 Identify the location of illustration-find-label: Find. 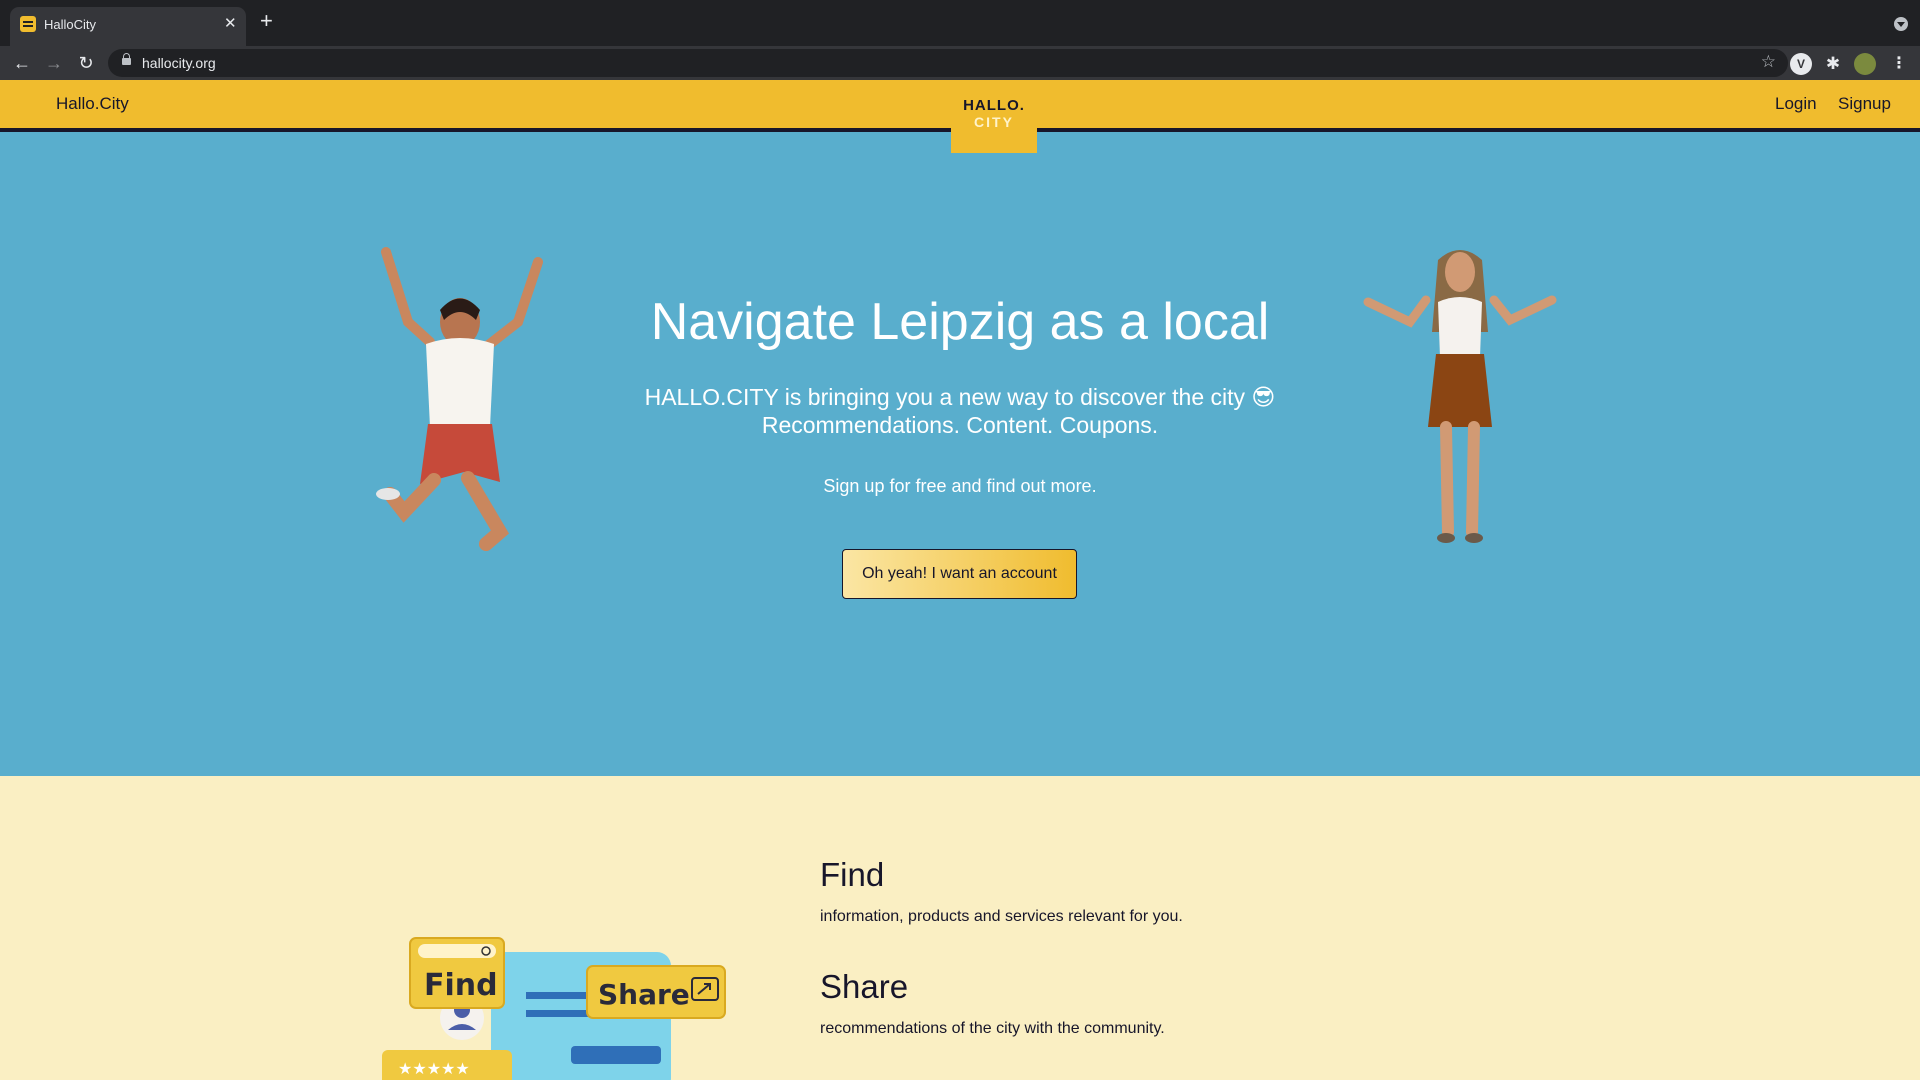
(461, 985).